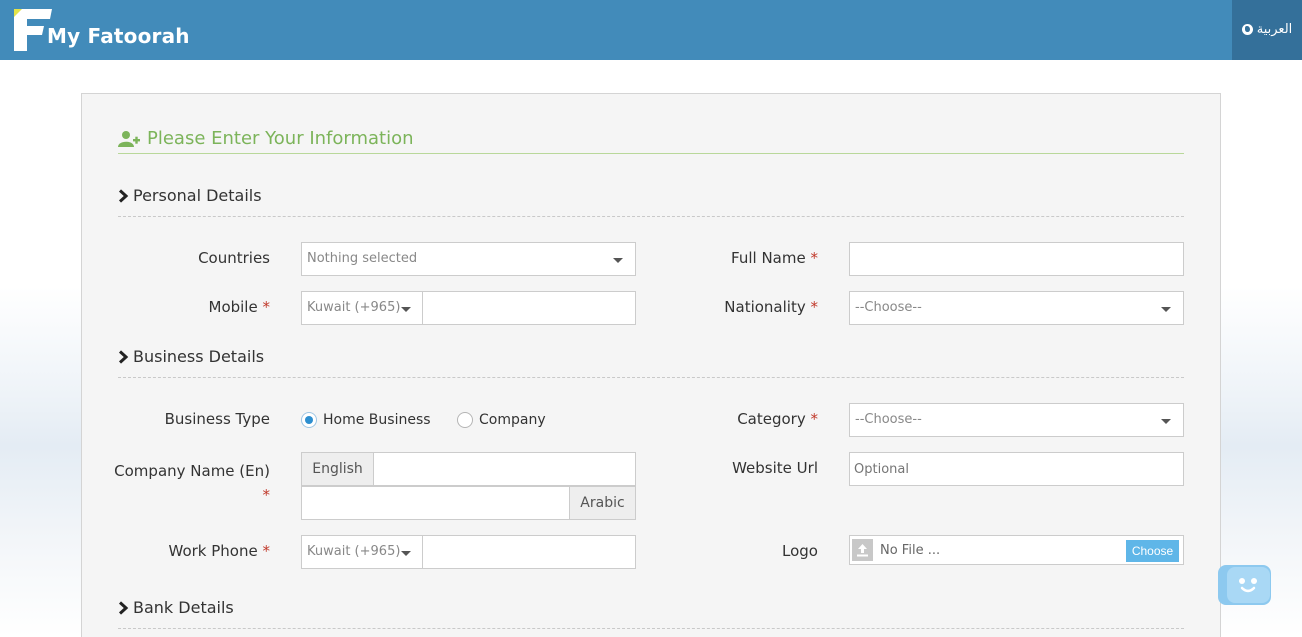 The image size is (1302, 637). What do you see at coordinates (775, 468) in the screenshot?
I see `website-url-label: Website Url` at bounding box center [775, 468].